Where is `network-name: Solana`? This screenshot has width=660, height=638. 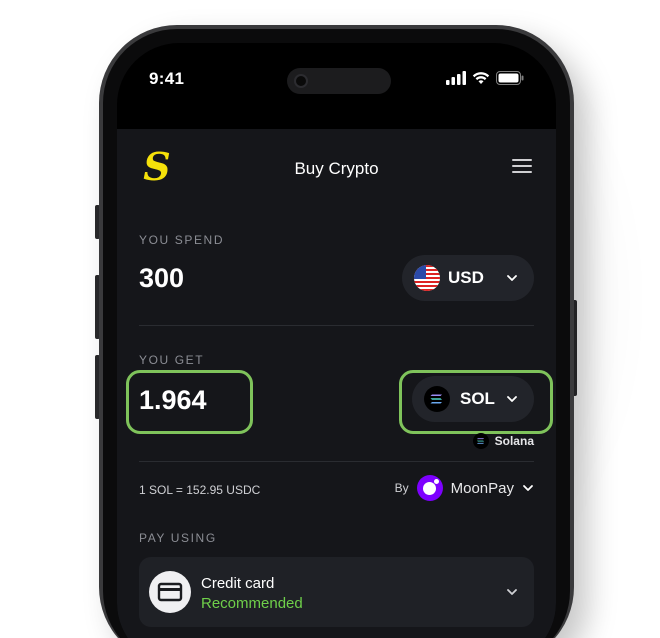
network-name: Solana is located at coordinates (514, 441).